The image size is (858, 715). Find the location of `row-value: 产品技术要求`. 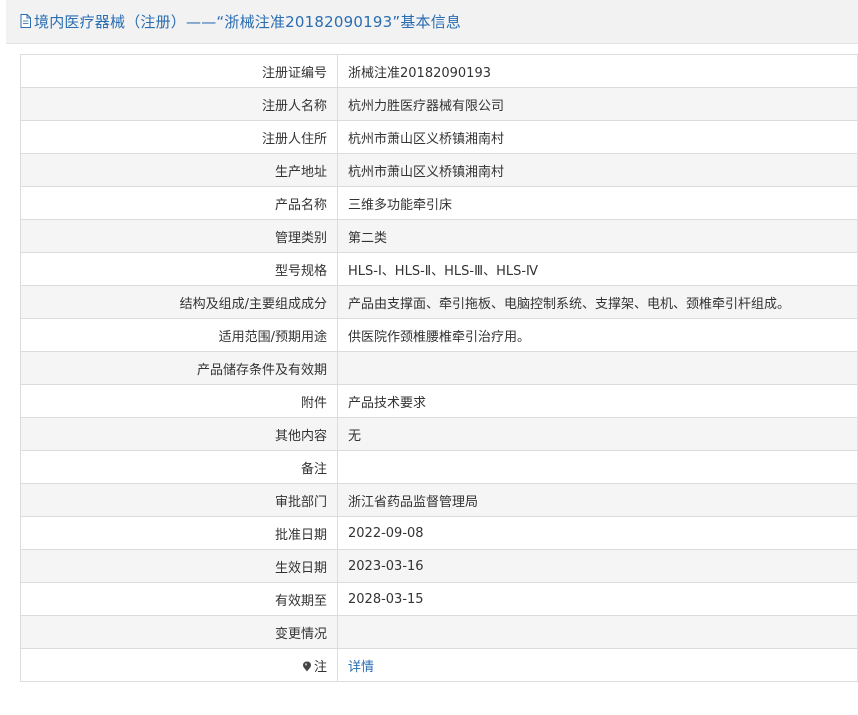

row-value: 产品技术要求 is located at coordinates (597, 401).